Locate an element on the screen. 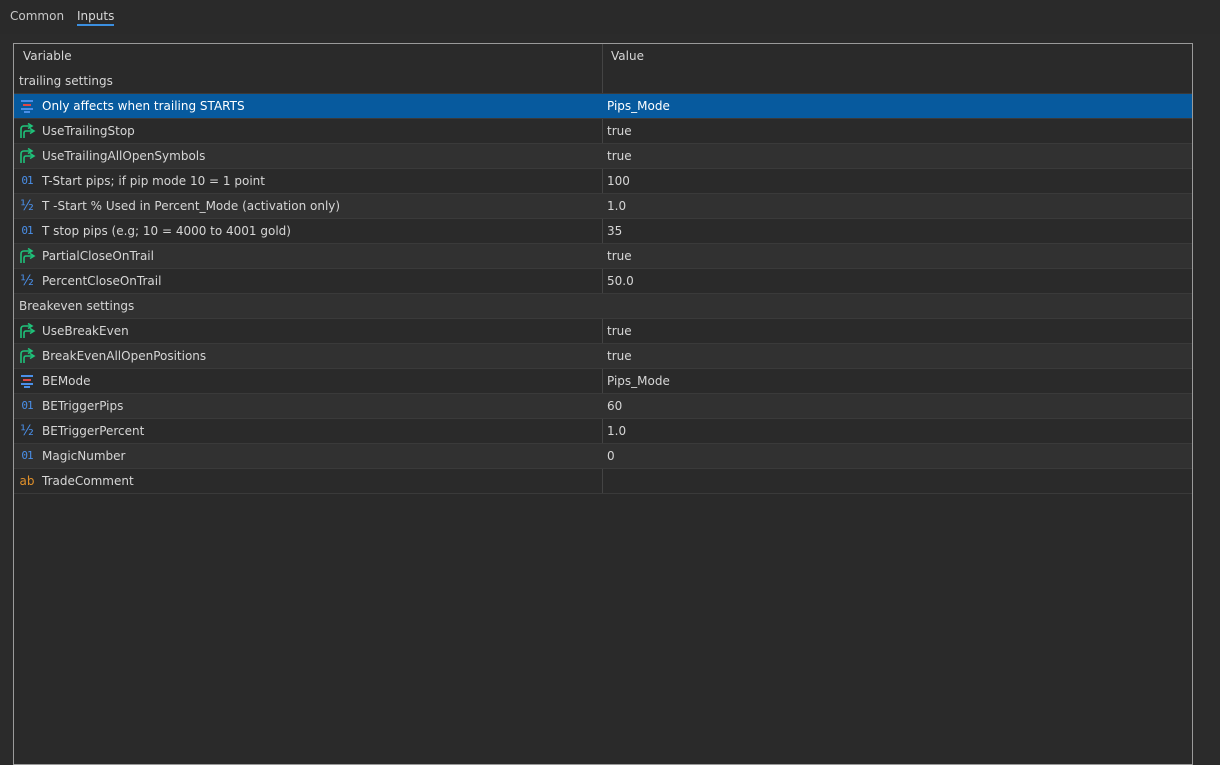  value-cell: 35 is located at coordinates (897, 231).